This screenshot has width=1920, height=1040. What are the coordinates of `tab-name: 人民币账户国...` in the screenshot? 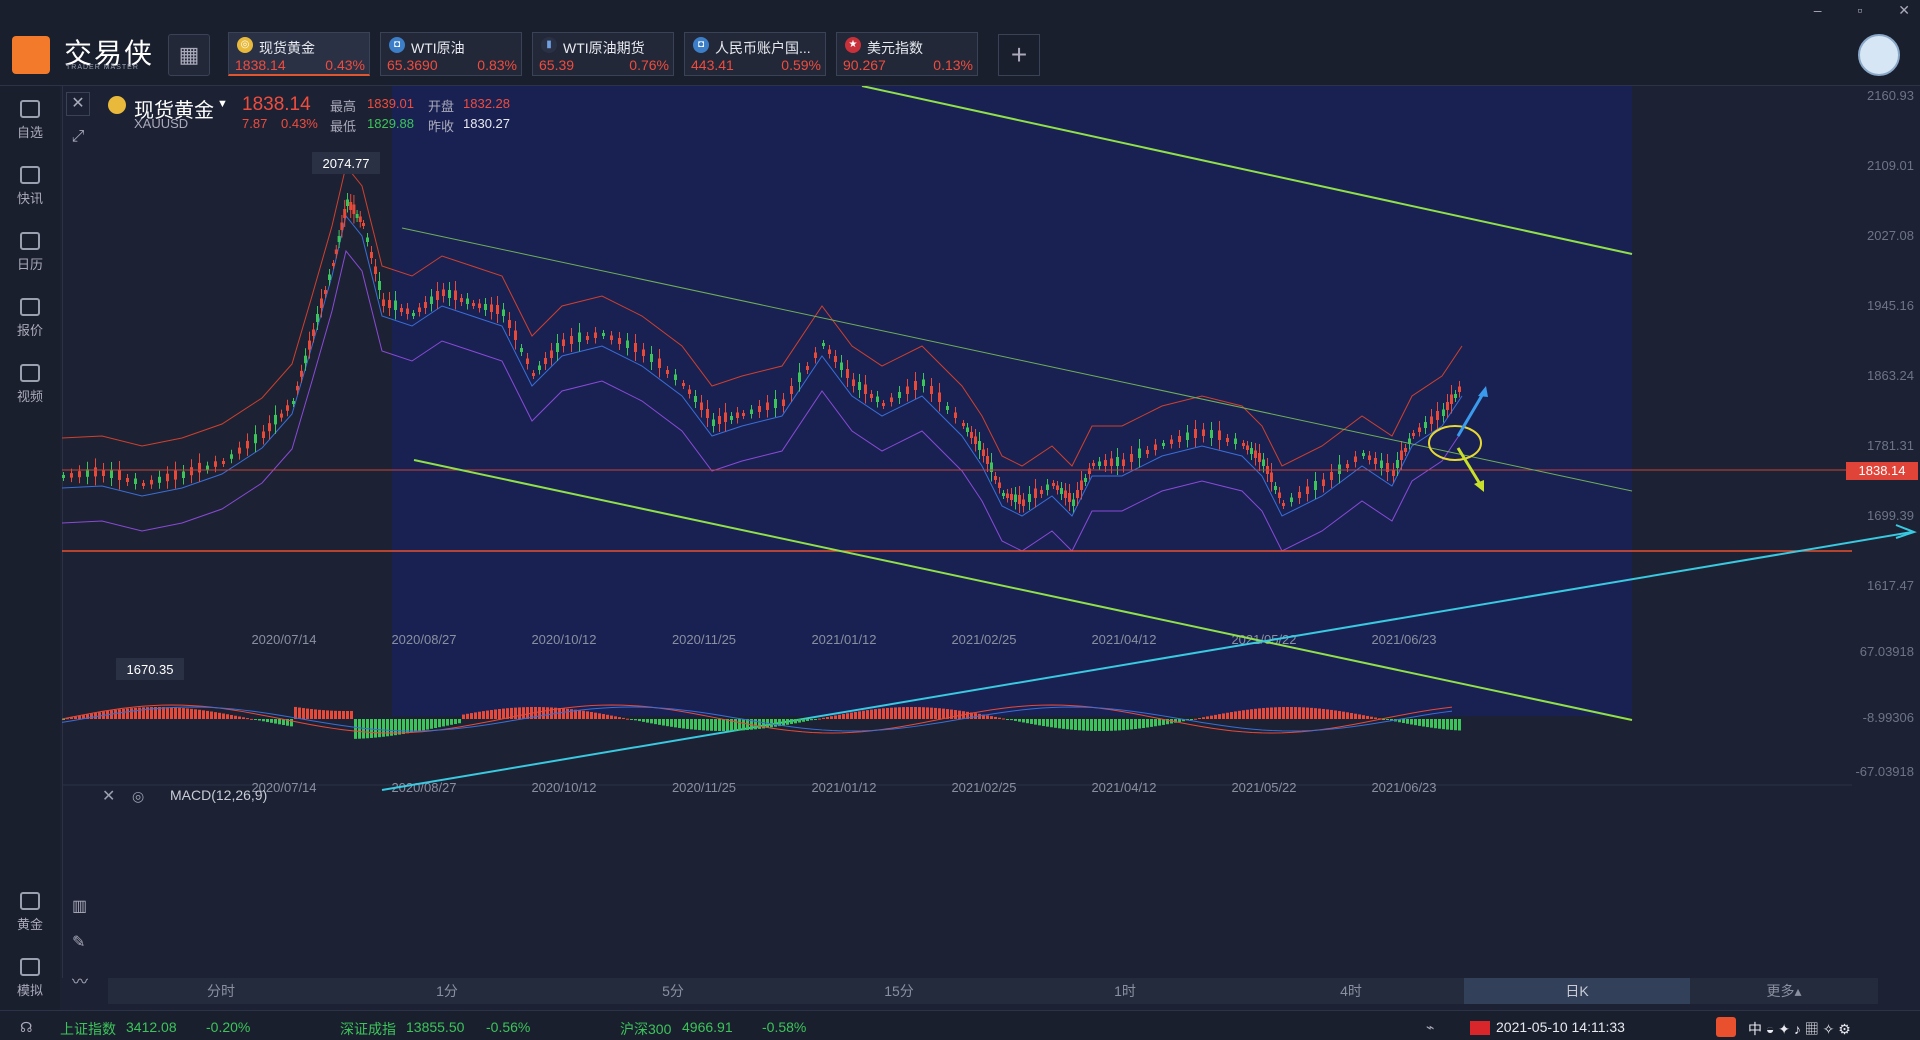 It's located at (763, 48).